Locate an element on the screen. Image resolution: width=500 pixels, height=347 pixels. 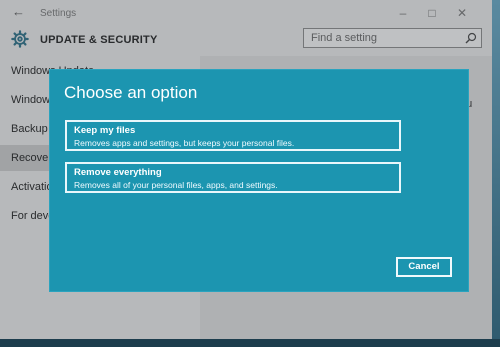
desktop-background-bottom is located at coordinates (250, 343).